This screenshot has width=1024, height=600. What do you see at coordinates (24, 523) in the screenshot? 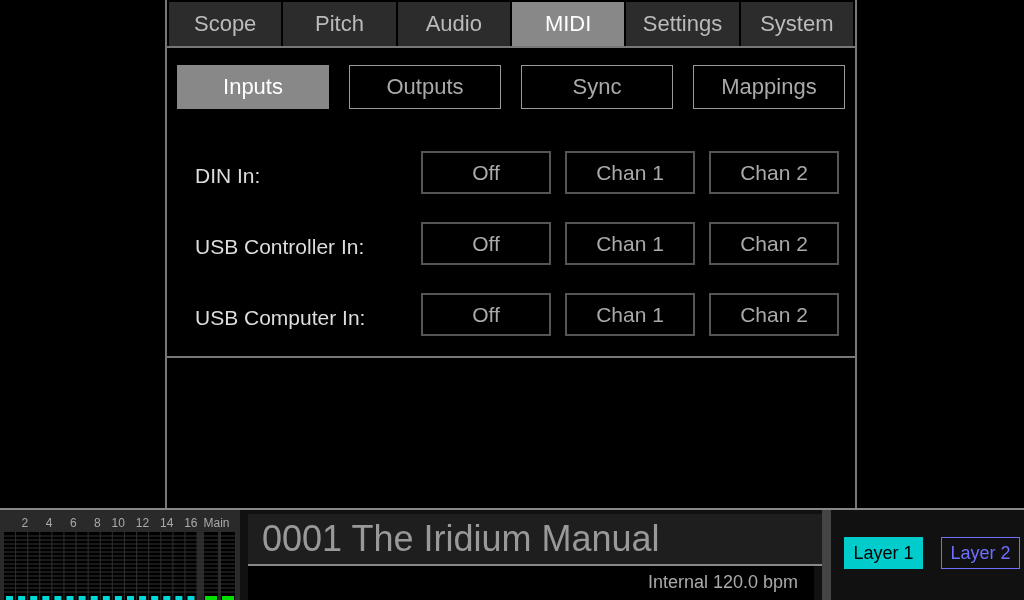
I see `channel-number: 2` at bounding box center [24, 523].